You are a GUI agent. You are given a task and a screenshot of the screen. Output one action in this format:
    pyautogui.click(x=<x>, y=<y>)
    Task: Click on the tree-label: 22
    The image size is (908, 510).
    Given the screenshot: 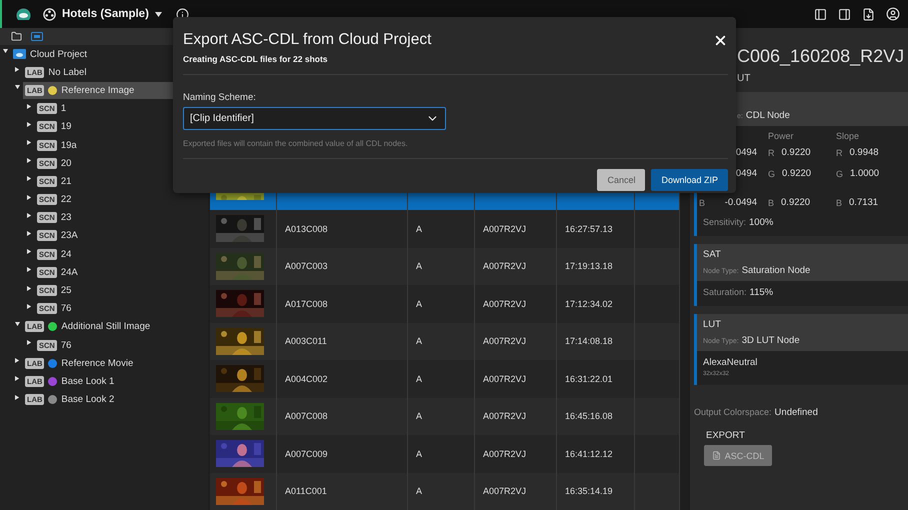 What is the action you would take?
    pyautogui.click(x=66, y=200)
    